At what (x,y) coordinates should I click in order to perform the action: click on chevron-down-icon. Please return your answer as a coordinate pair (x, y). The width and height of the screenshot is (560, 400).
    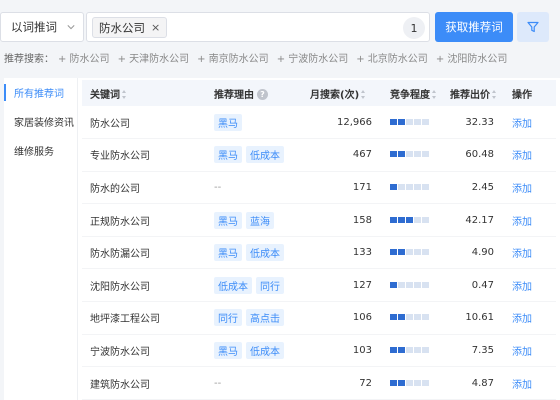
    Looking at the image, I should click on (71, 27).